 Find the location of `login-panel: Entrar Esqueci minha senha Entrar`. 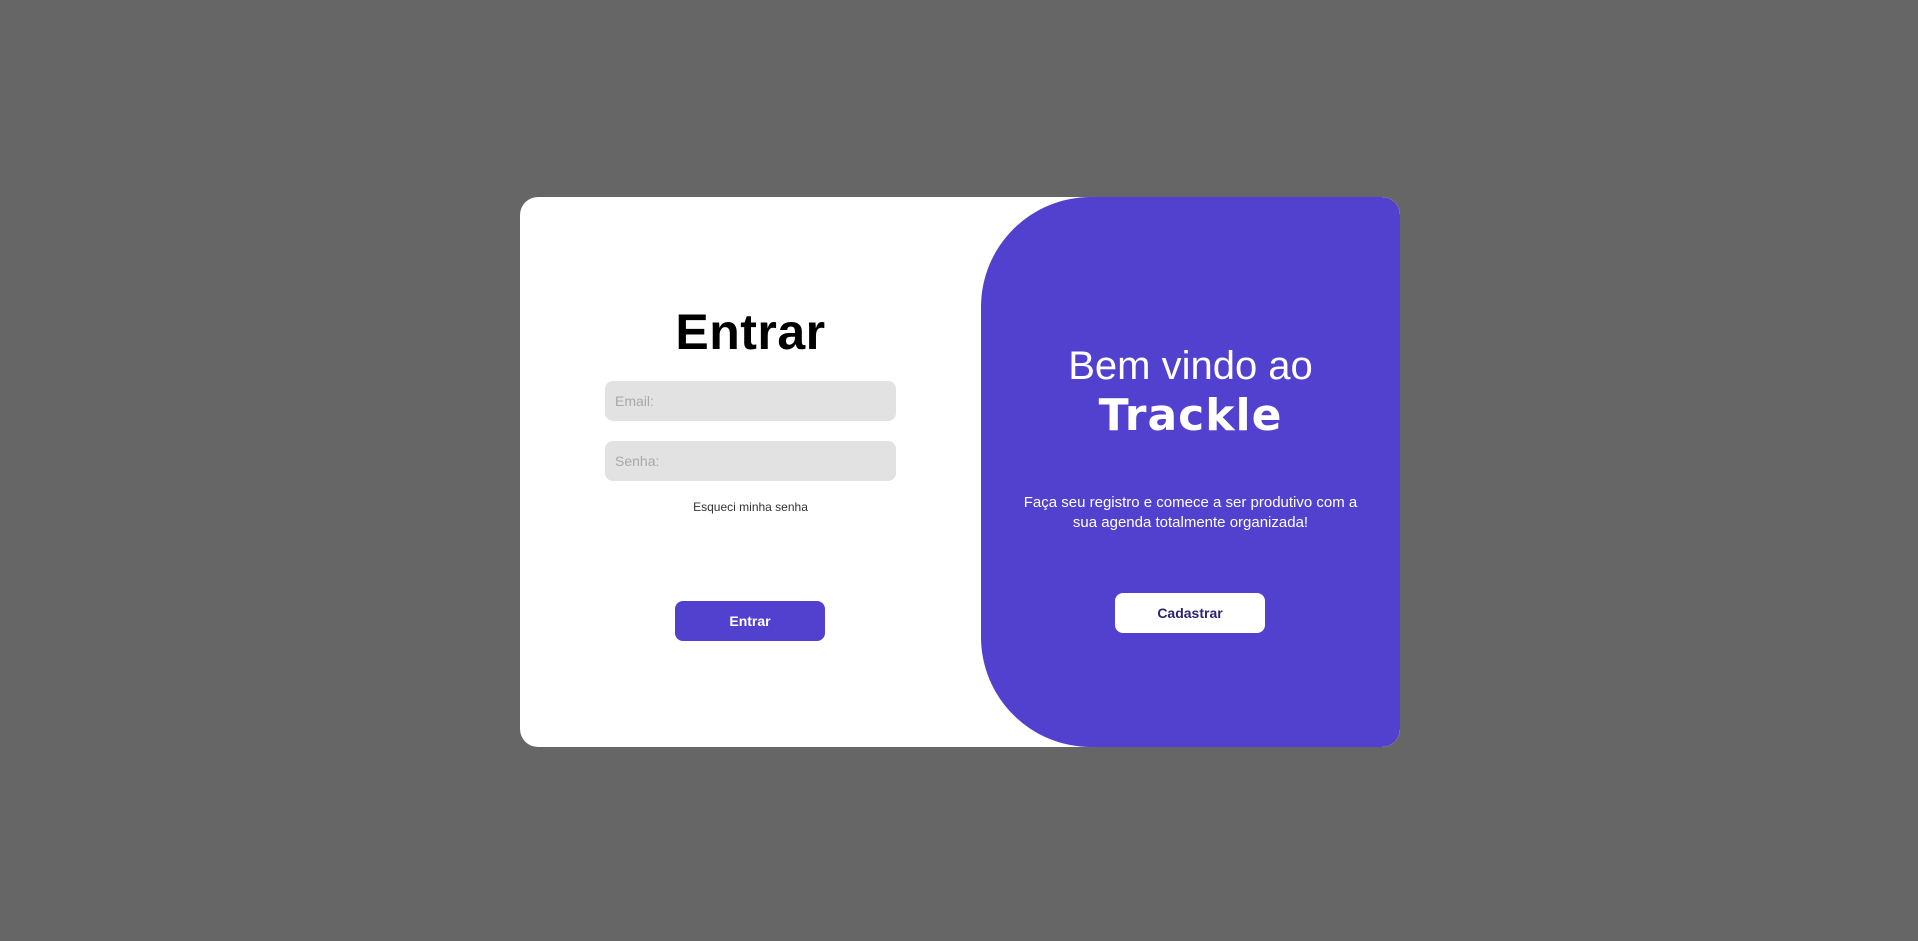

login-panel: Entrar Esqueci minha senha Entrar is located at coordinates (750, 472).